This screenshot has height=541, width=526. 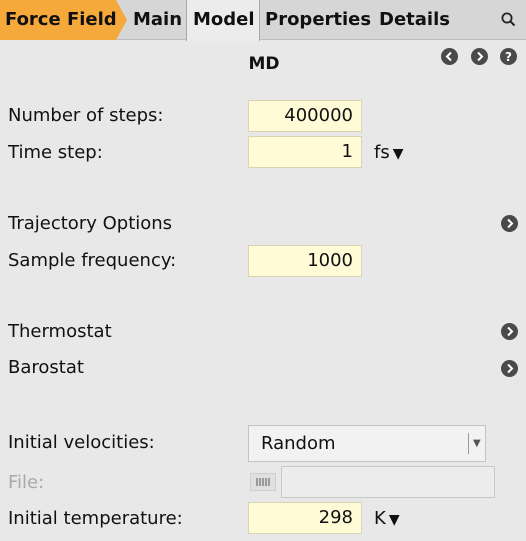 What do you see at coordinates (63, 20) in the screenshot?
I see `tab-force-field: Force Field` at bounding box center [63, 20].